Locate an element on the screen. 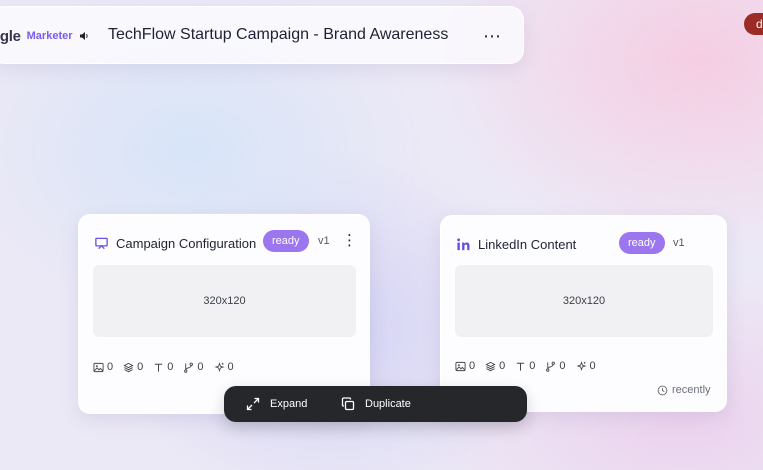  brand-sub: Marketer is located at coordinates (49, 36).